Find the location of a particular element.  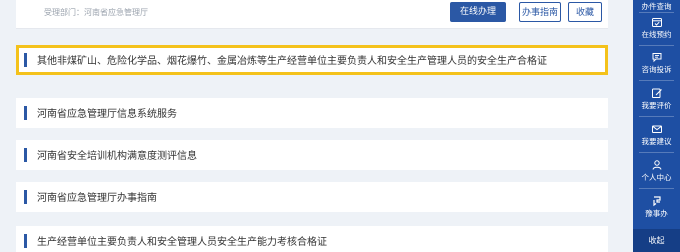

list-item-training-survey: 河南省安全培训机构满意度测评信息 is located at coordinates (312, 155).